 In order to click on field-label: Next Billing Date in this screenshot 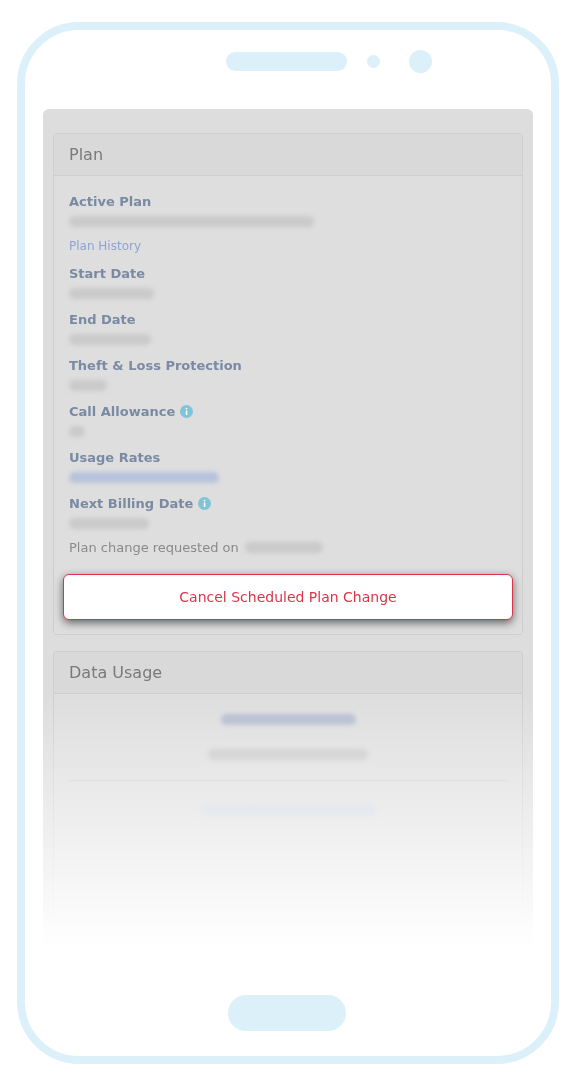, I will do `click(131, 503)`.